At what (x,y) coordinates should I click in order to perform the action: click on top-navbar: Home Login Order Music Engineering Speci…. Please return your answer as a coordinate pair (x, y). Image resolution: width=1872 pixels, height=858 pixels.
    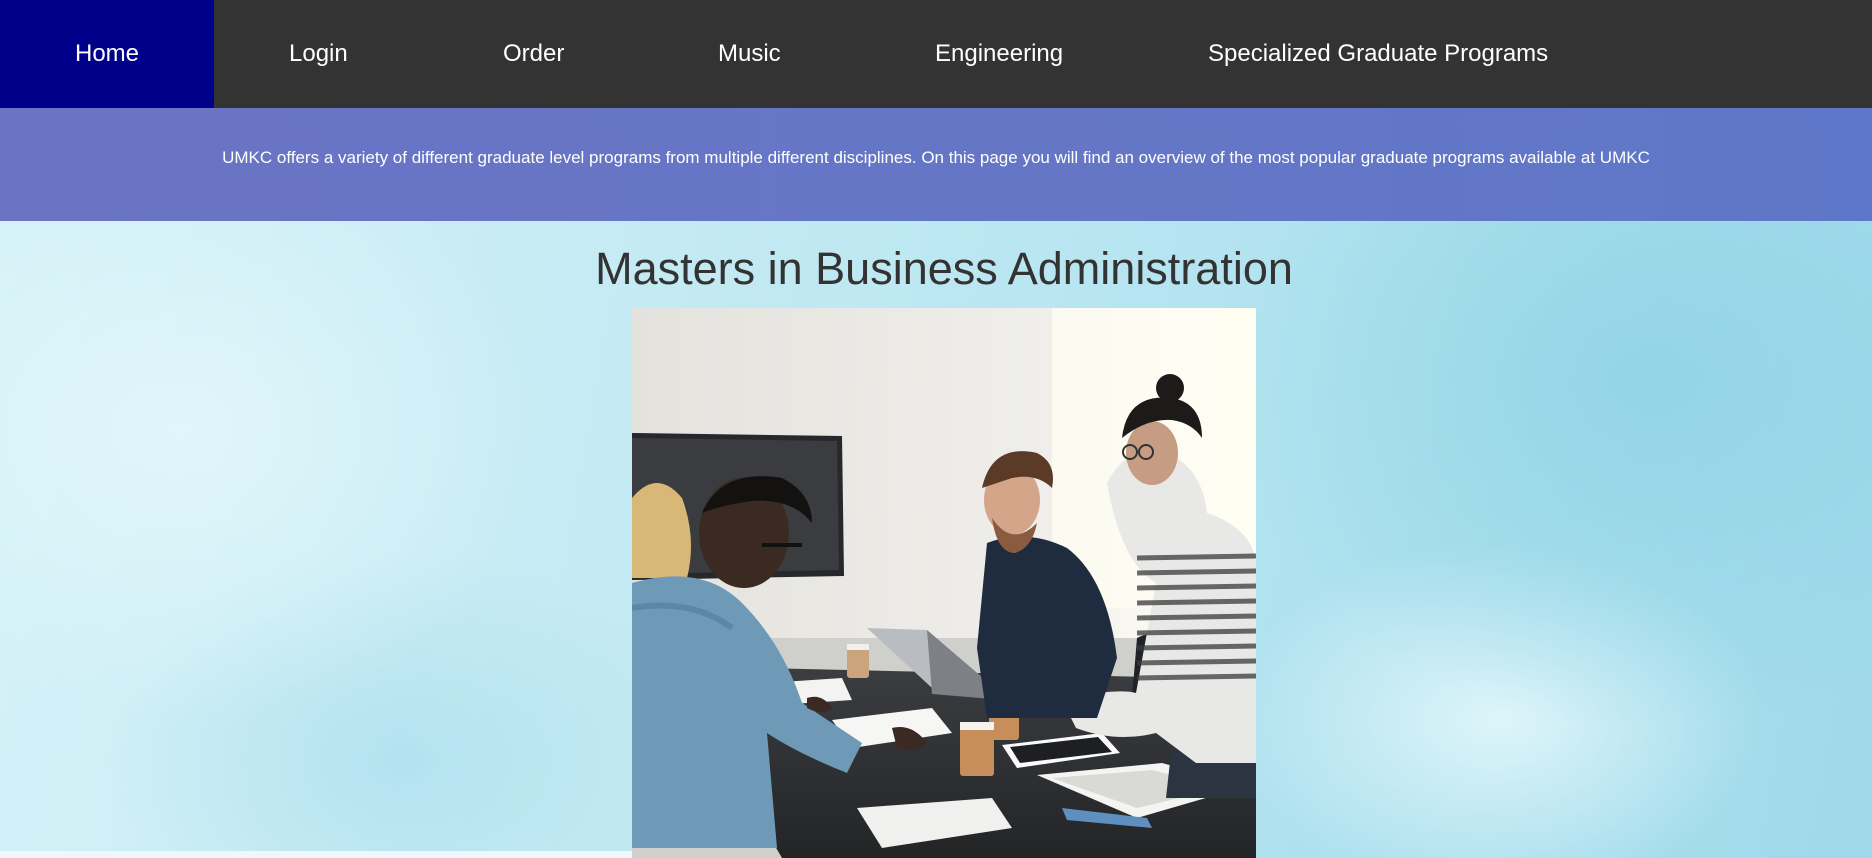
    Looking at the image, I should click on (936, 54).